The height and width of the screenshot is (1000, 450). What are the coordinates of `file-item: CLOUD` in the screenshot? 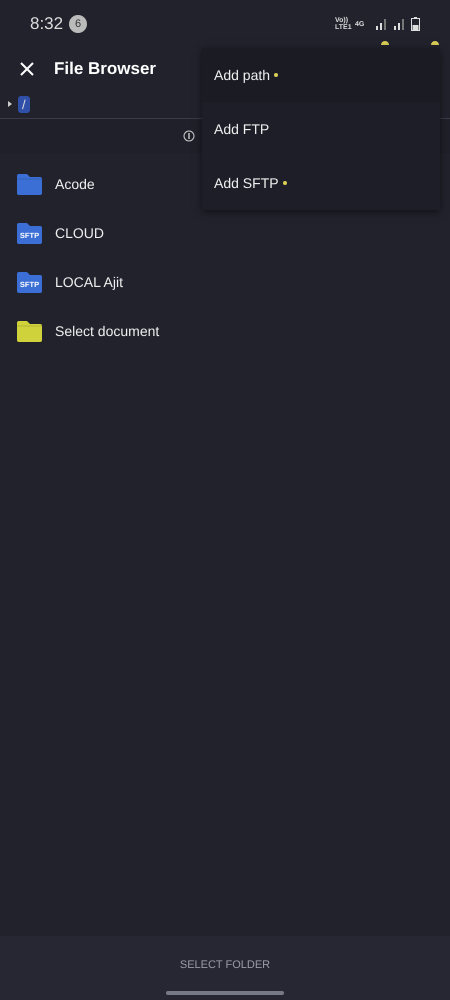 It's located at (79, 232).